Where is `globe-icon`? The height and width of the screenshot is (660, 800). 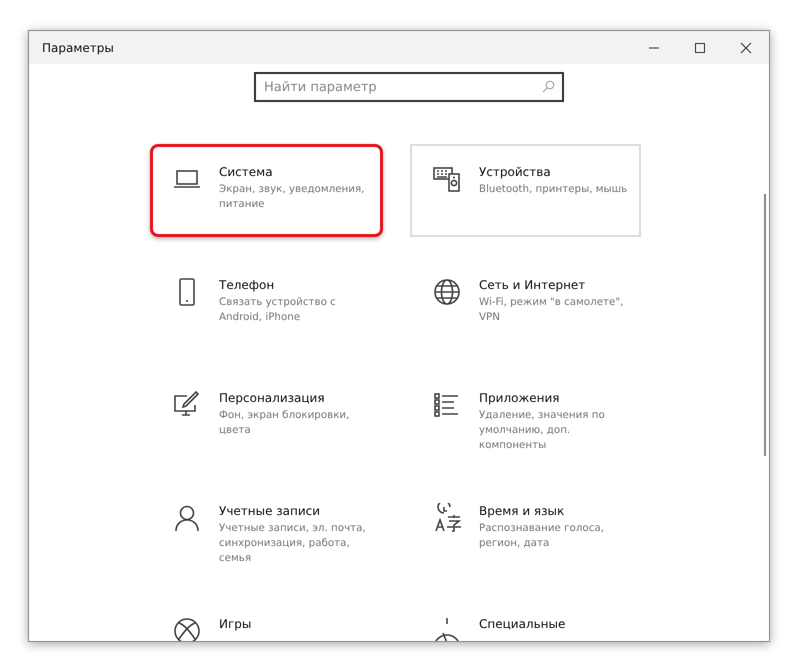 globe-icon is located at coordinates (447, 292).